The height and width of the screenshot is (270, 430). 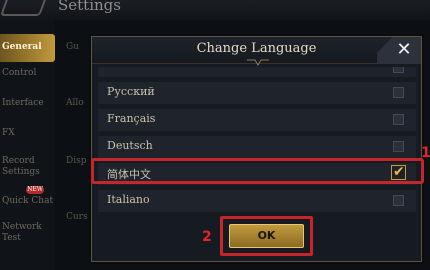 What do you see at coordinates (131, 91) in the screenshot?
I see `language-label: Русский` at bounding box center [131, 91].